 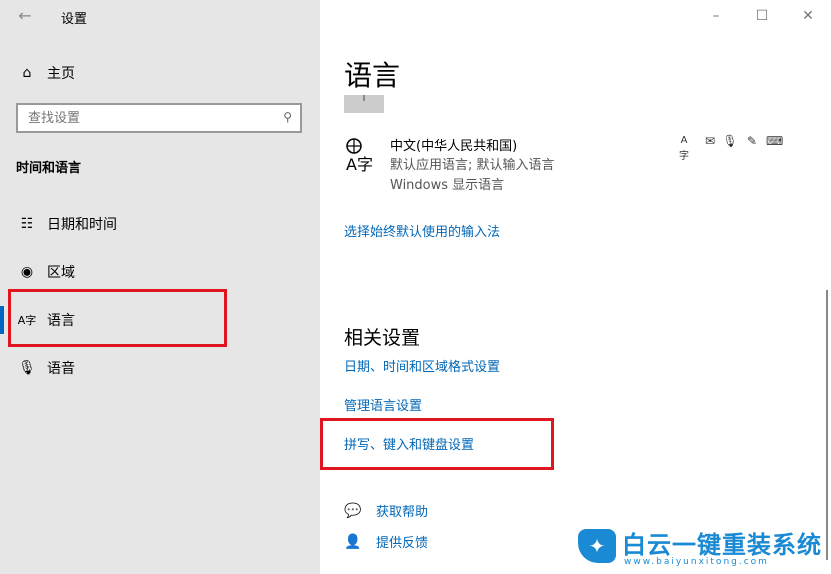 I want to click on scrollbar, so click(x=827, y=425).